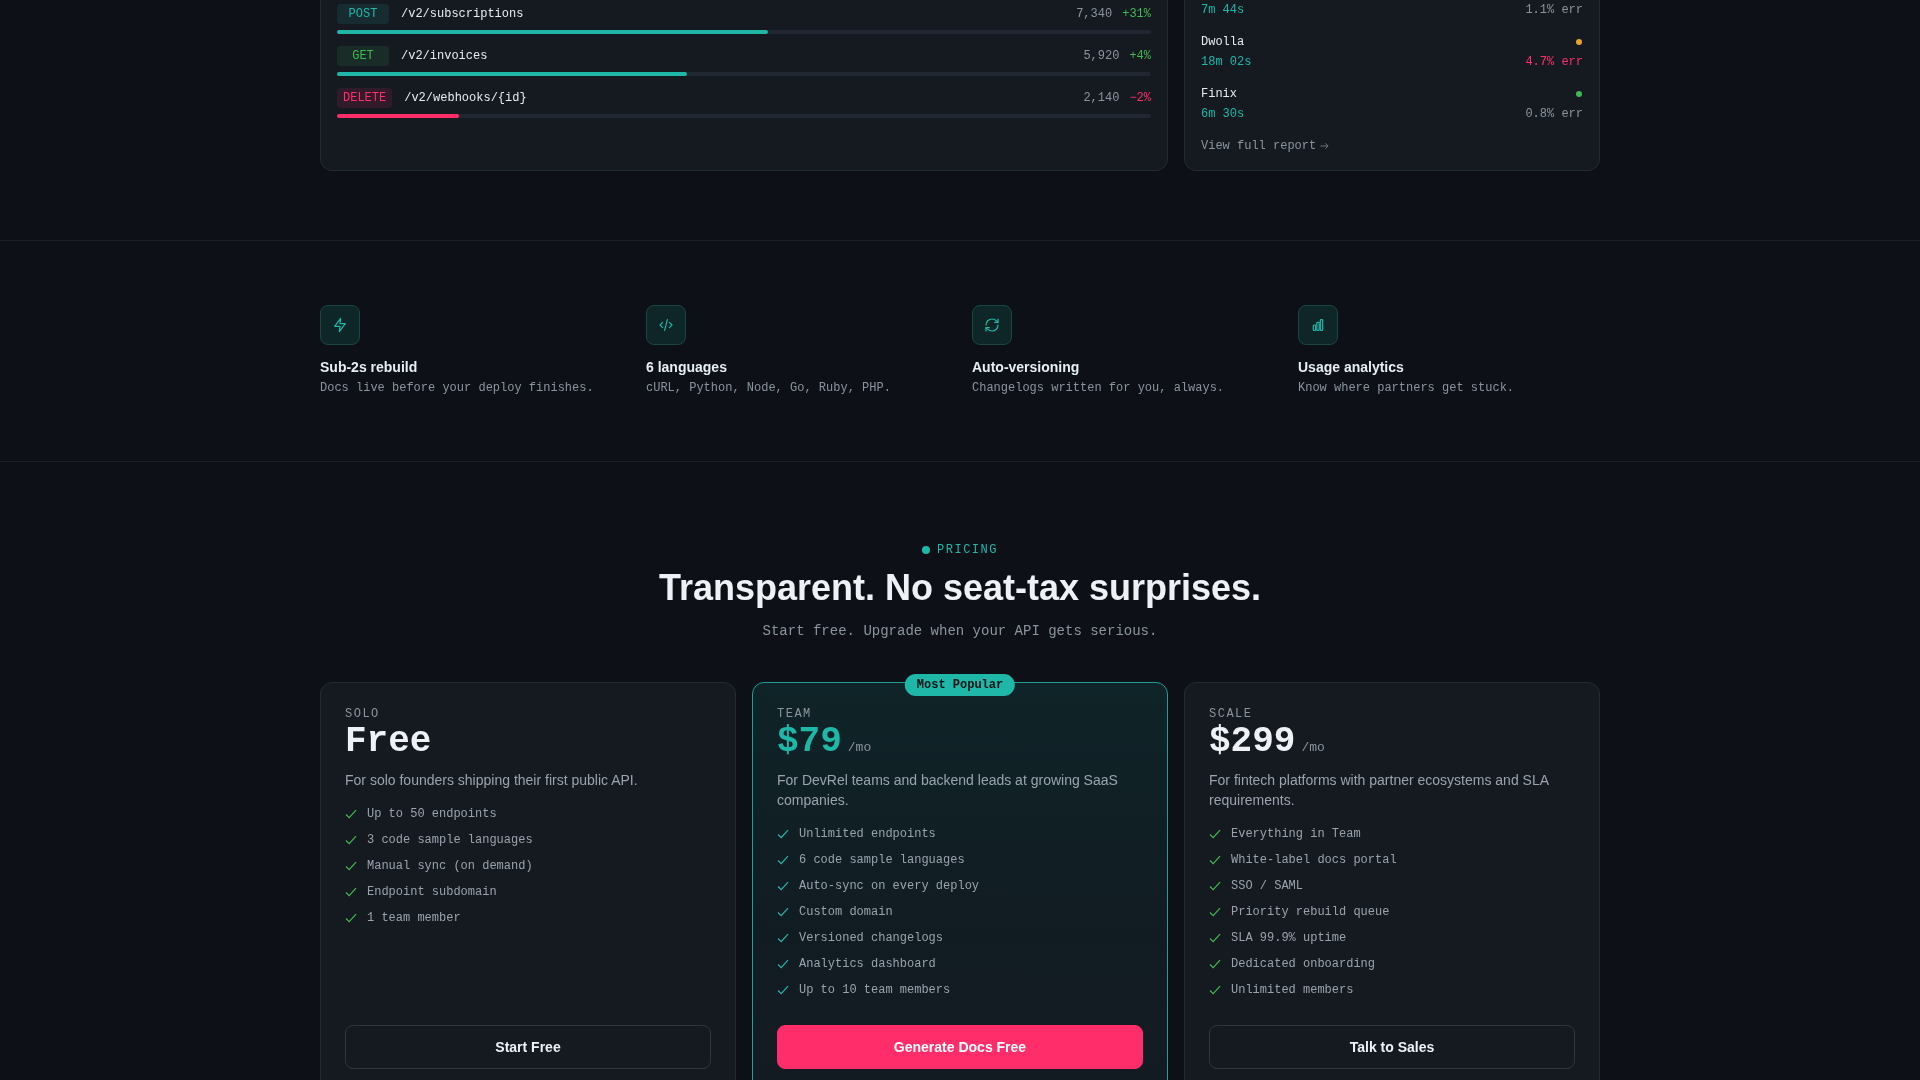  I want to click on plan-feature: Unlimited endpoints, so click(867, 834).